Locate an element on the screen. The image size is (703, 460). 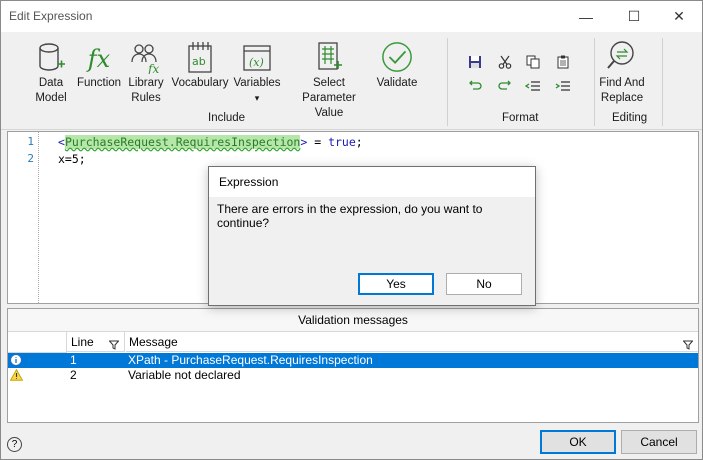
find-and-replace-label: Find And Replace is located at coordinates (622, 90).